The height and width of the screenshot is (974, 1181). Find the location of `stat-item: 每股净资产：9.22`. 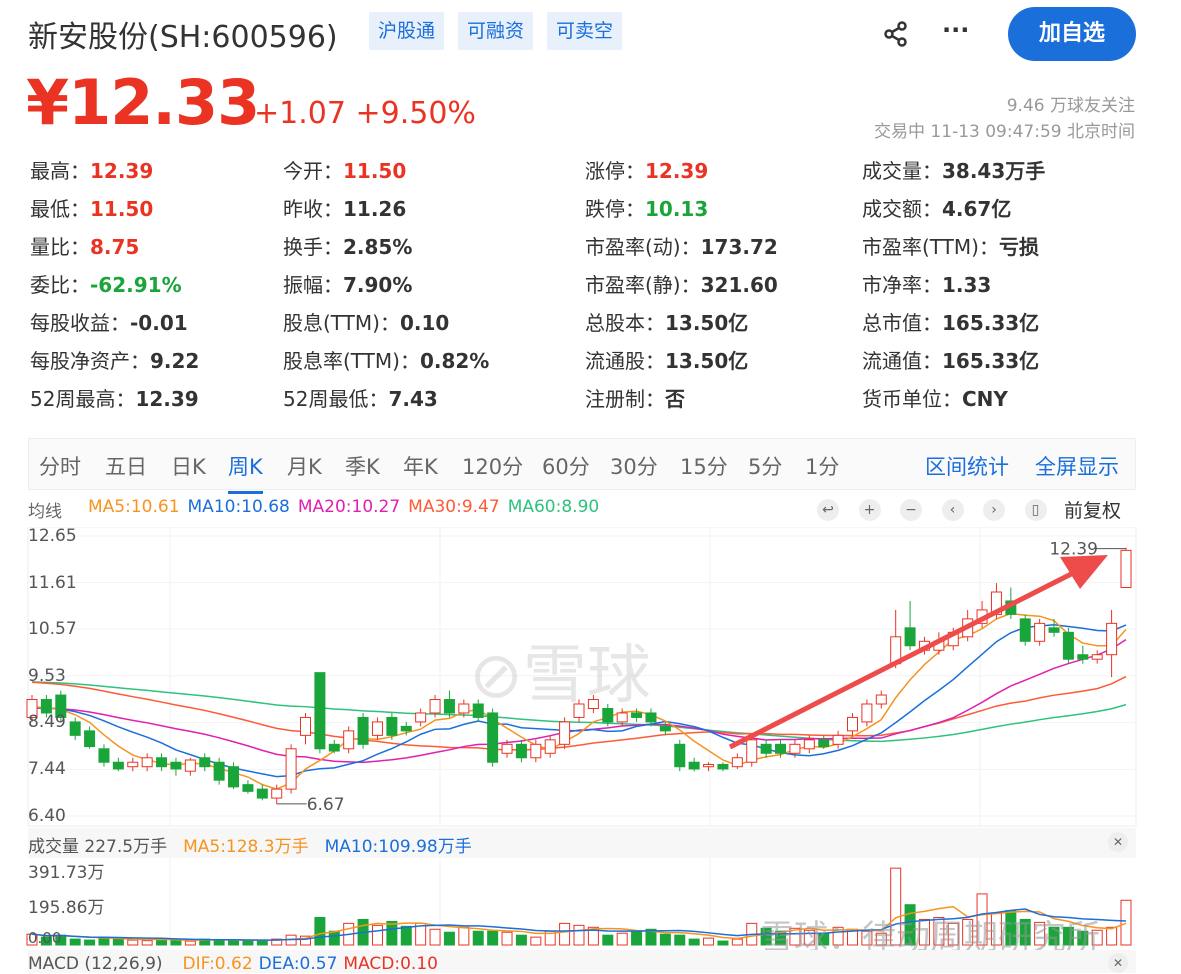

stat-item: 每股净资产：9.22 is located at coordinates (114, 359).